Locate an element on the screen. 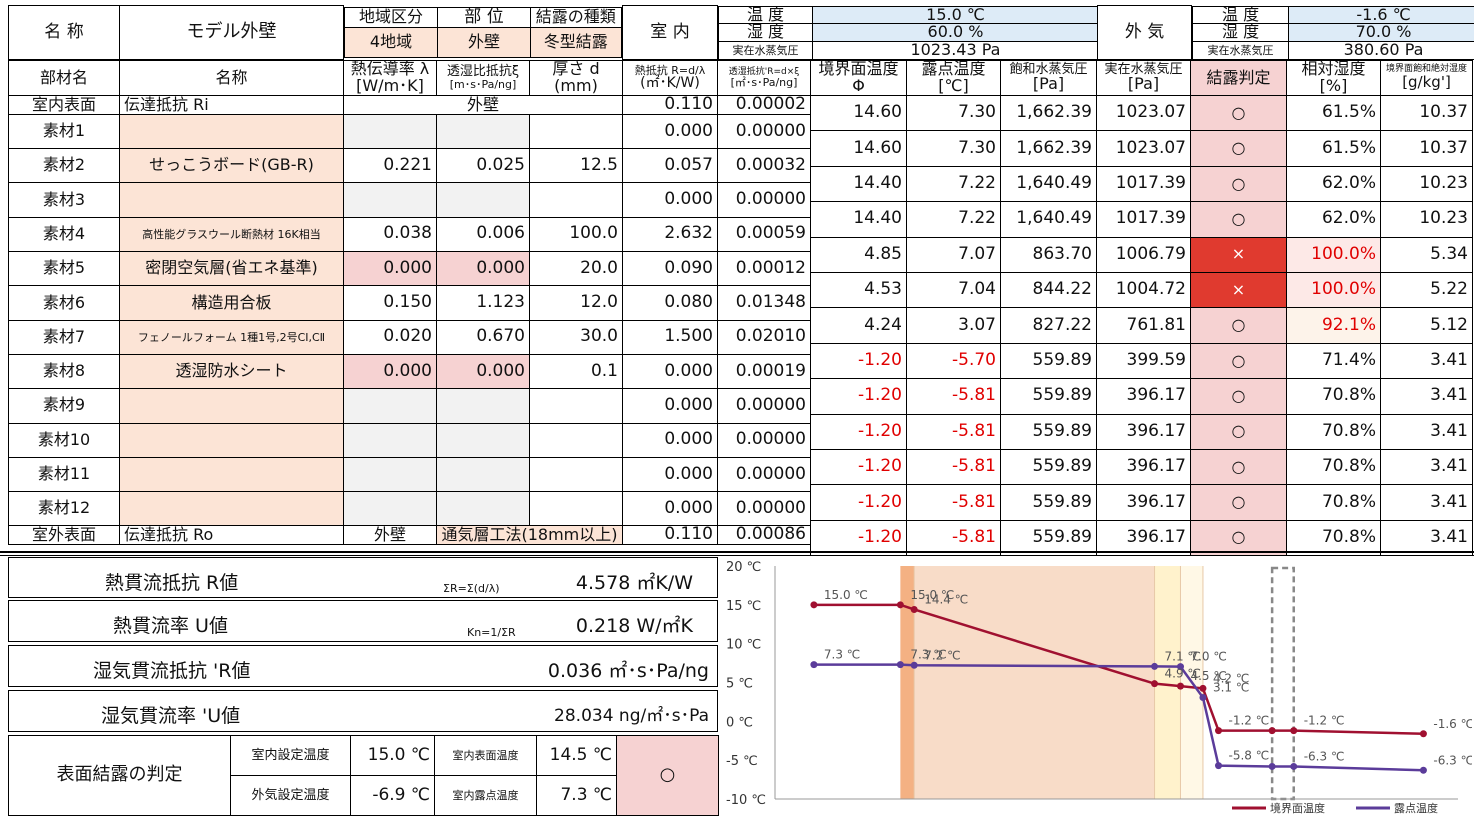  material-thickness: 12.0 is located at coordinates (576, 303).